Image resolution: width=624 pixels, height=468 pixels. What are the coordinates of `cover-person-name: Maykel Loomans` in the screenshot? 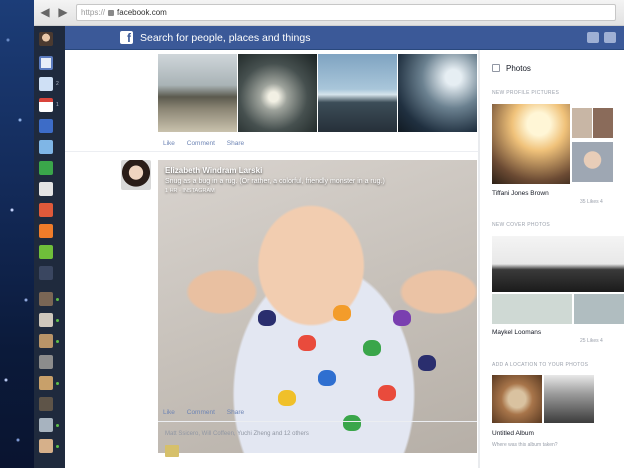 It's located at (516, 332).